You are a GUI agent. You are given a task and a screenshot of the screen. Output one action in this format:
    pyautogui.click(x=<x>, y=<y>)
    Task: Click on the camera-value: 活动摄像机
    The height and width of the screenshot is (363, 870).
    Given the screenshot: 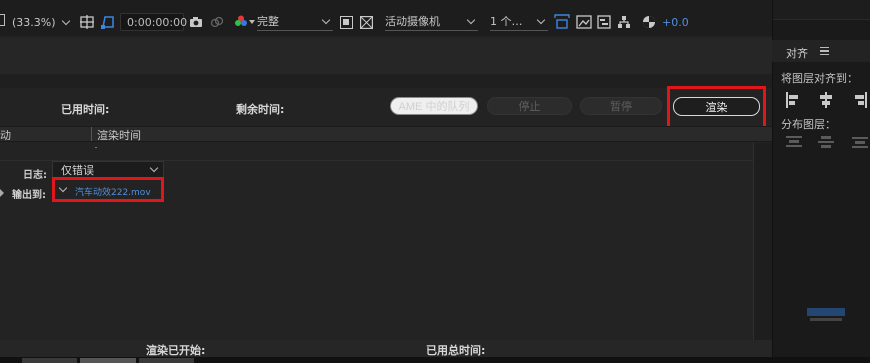 What is the action you would take?
    pyautogui.click(x=412, y=21)
    